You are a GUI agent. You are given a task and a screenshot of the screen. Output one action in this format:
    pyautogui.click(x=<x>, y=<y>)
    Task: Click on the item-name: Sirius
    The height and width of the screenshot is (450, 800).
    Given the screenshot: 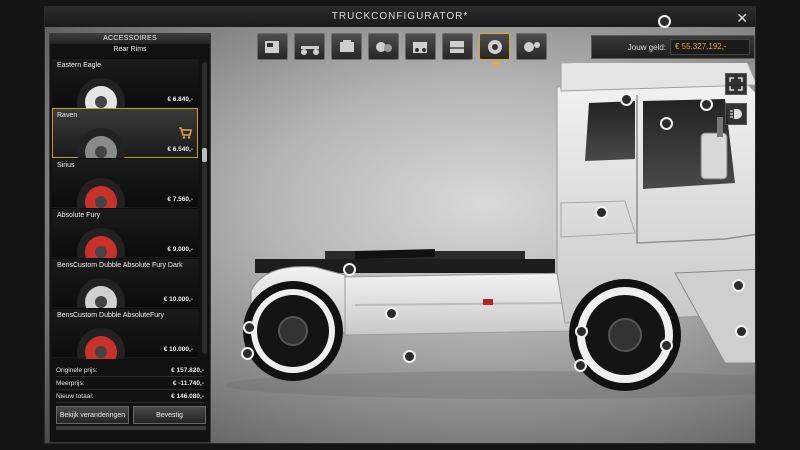 What is the action you would take?
    pyautogui.click(x=66, y=165)
    